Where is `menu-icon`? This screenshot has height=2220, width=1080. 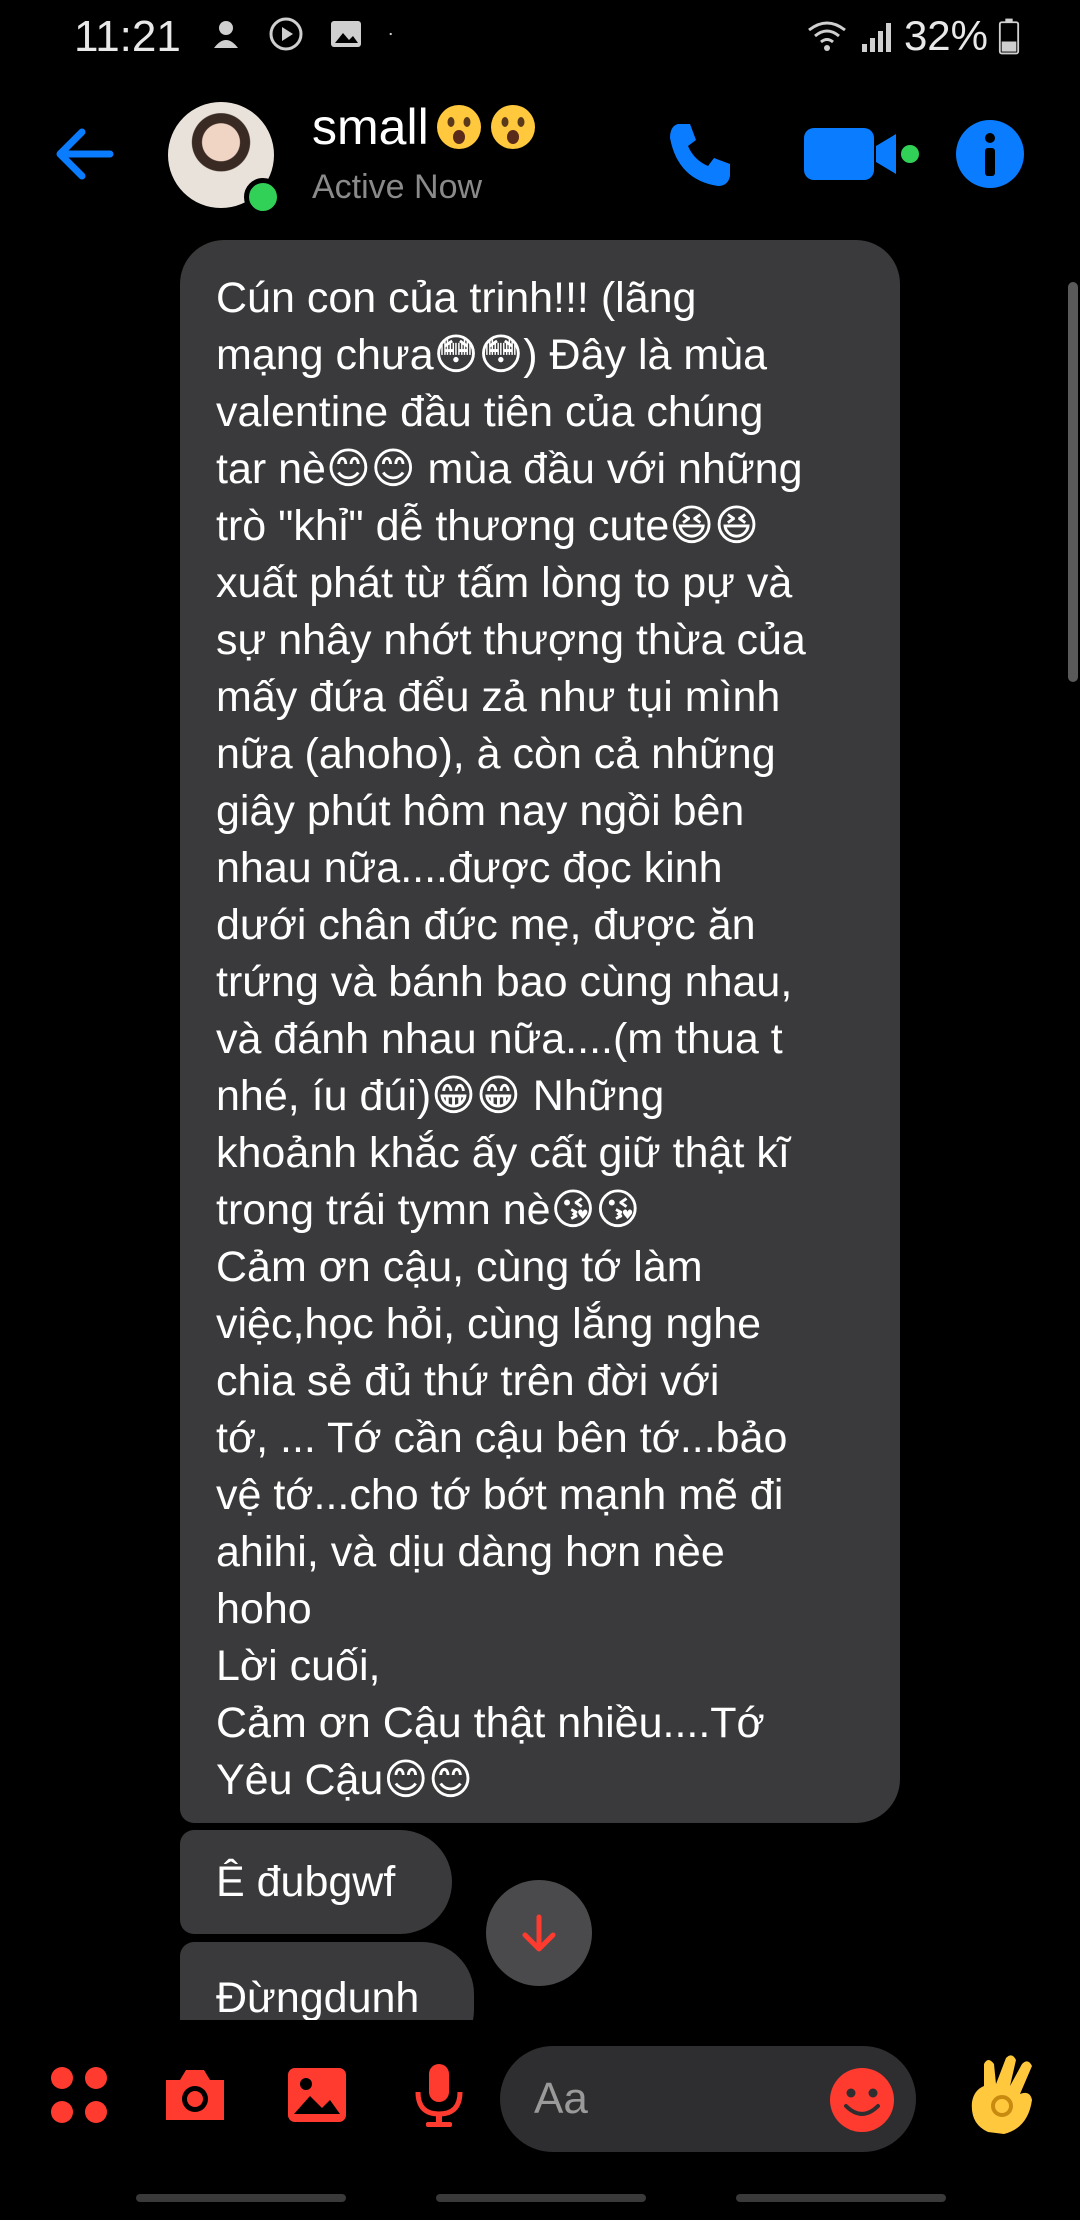 menu-icon is located at coordinates (79, 2095).